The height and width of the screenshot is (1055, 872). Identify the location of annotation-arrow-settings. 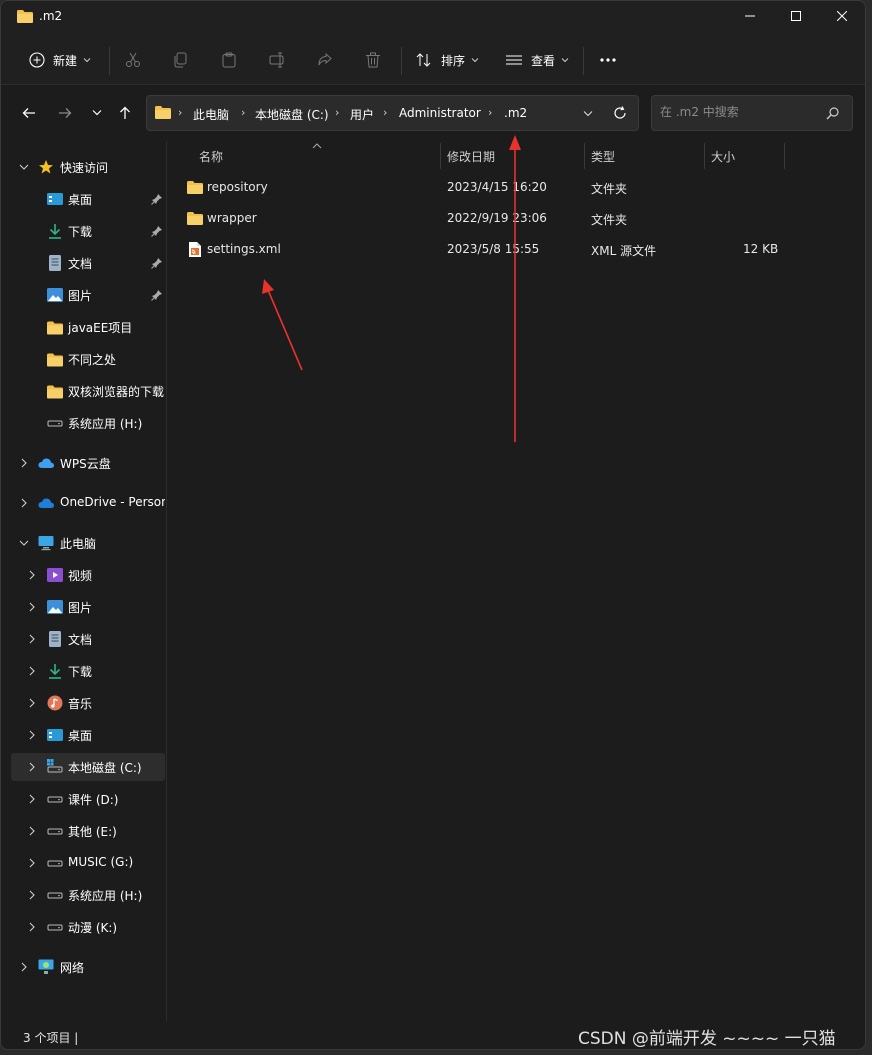
(285, 330).